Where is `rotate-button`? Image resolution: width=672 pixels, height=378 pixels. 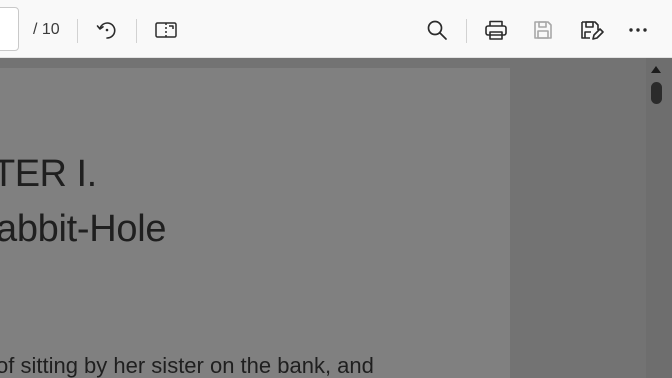
rotate-button is located at coordinates (107, 30).